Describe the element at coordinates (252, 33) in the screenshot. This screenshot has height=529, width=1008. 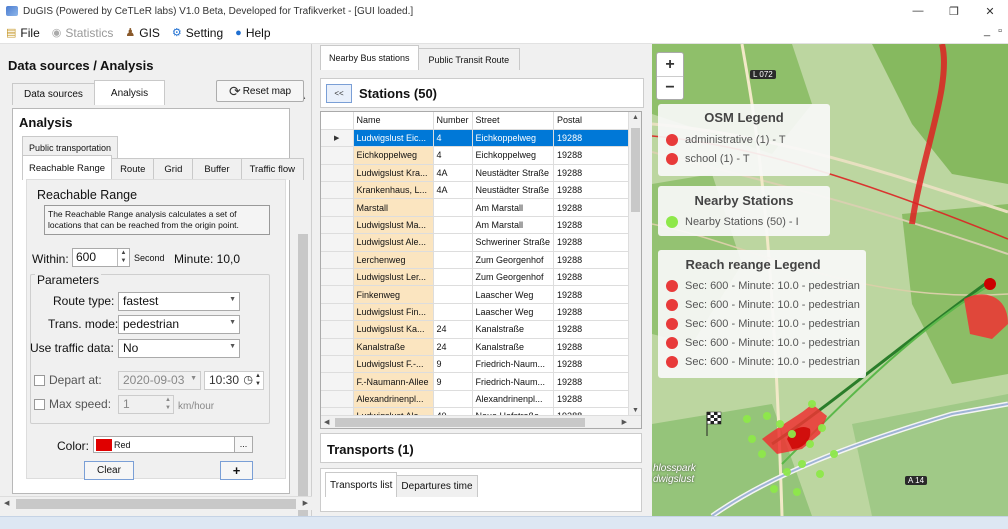
I see `menu-help: ● Help` at that location.